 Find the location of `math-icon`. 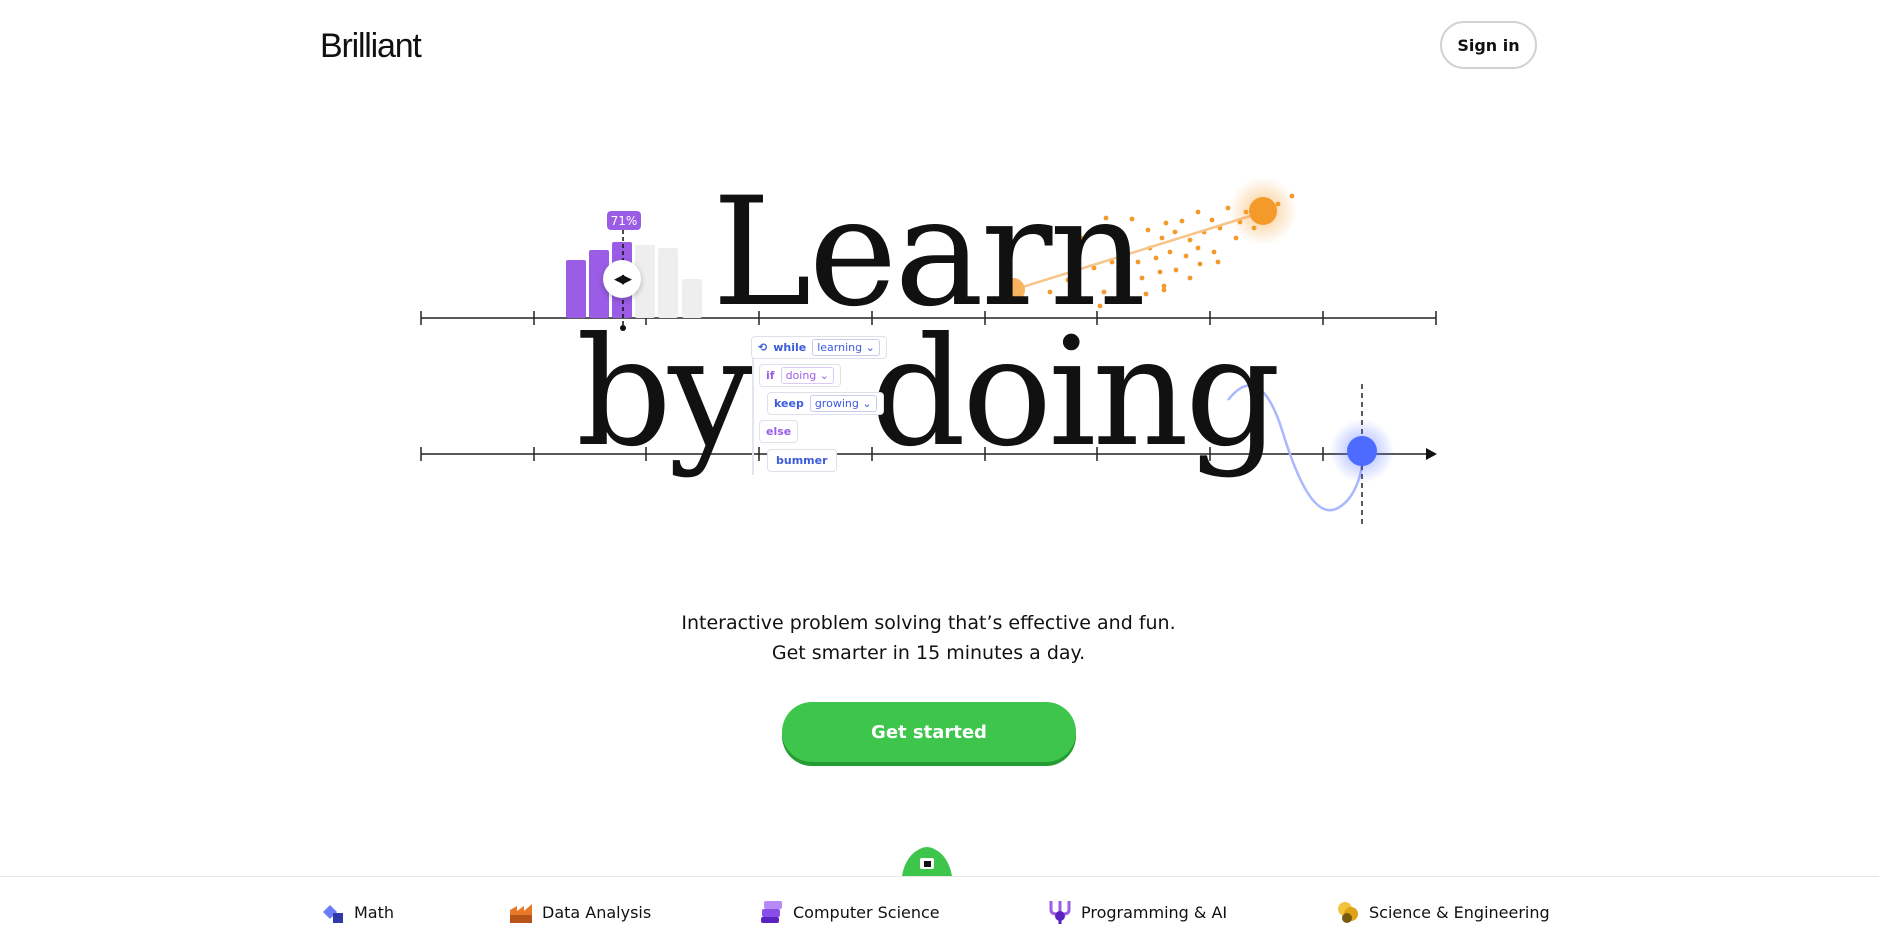

math-icon is located at coordinates (333, 914).